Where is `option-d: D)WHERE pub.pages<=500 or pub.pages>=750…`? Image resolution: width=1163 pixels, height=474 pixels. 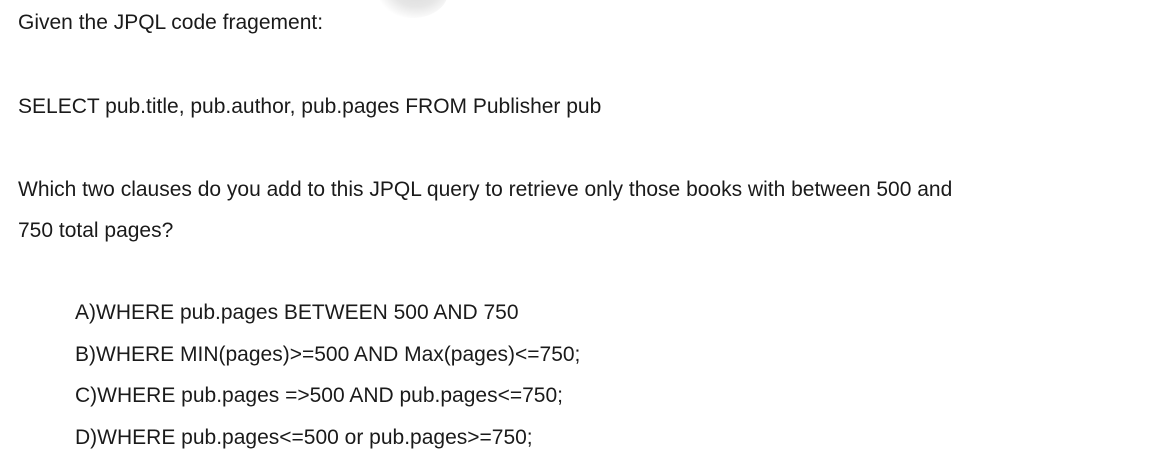 option-d: D)WHERE pub.pages<=500 or pub.pages>=750… is located at coordinates (304, 437).